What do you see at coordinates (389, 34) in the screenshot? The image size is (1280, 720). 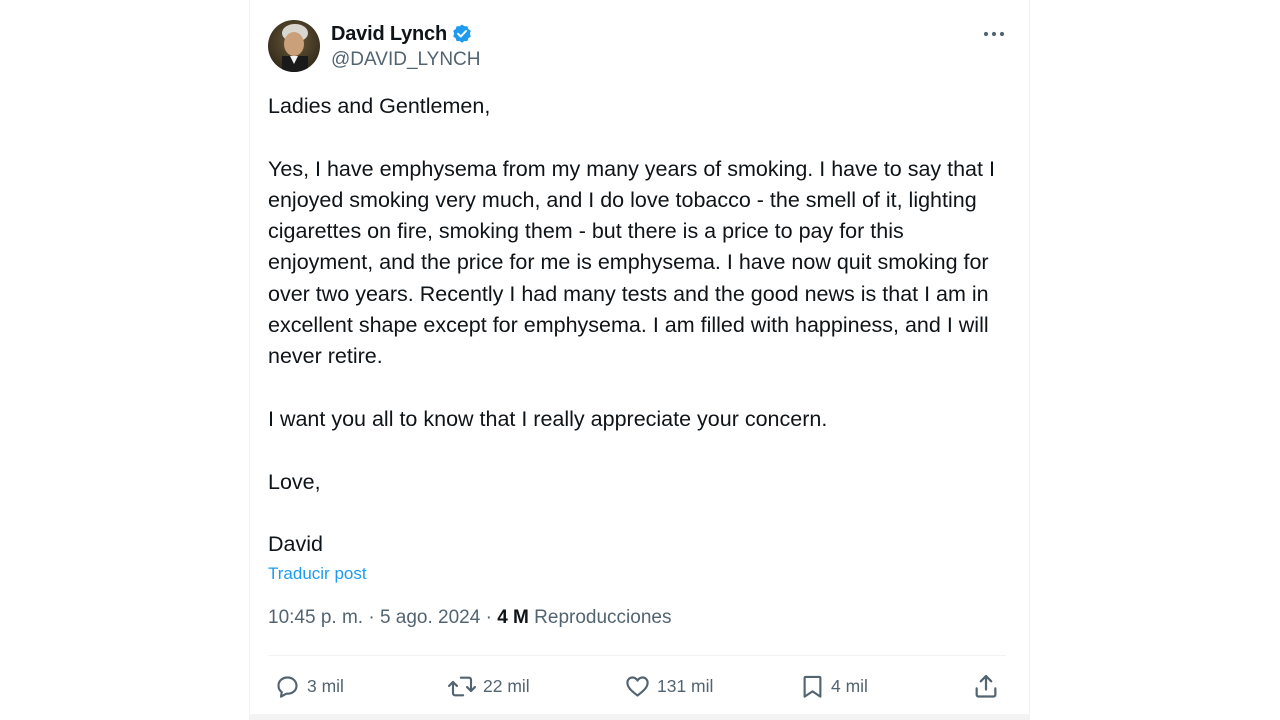 I see `author-display-name: David Lynch` at bounding box center [389, 34].